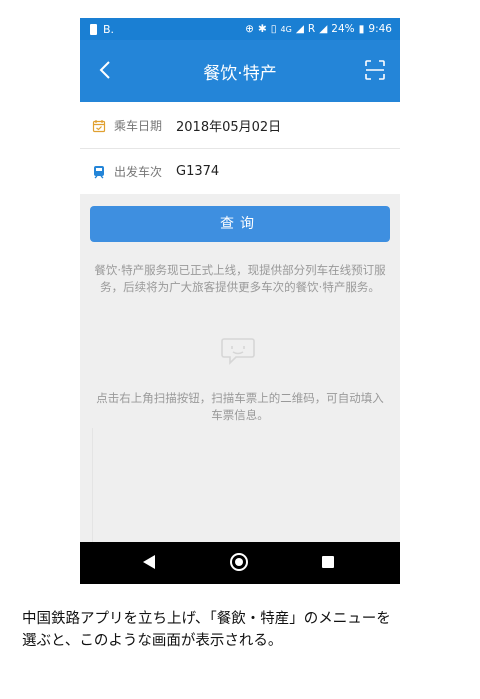  What do you see at coordinates (99, 171) in the screenshot?
I see `train-icon` at bounding box center [99, 171].